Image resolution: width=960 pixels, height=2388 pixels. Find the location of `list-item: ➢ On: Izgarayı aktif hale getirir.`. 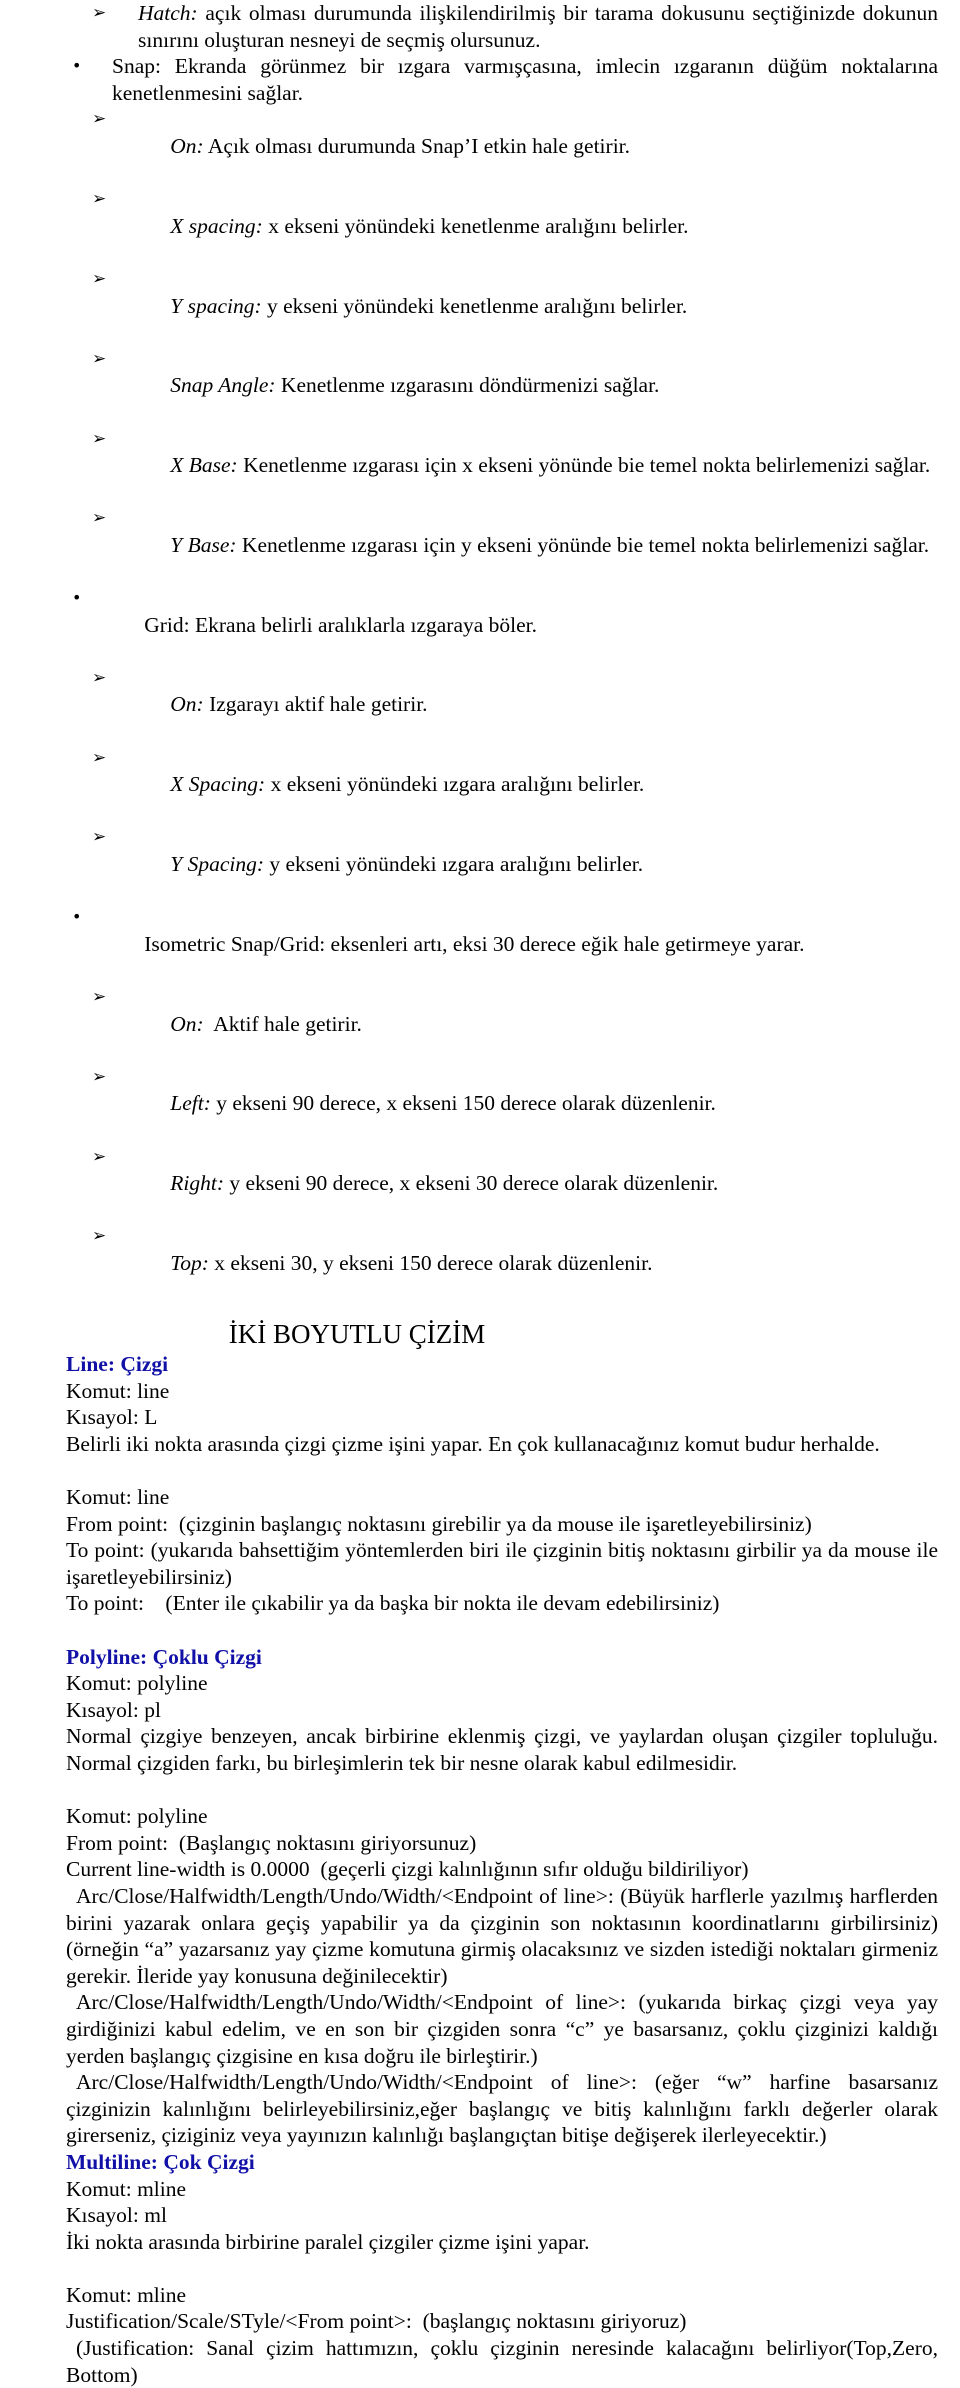

list-item: ➢ On: Izgarayı aktif hale getirir. is located at coordinates (502, 705).